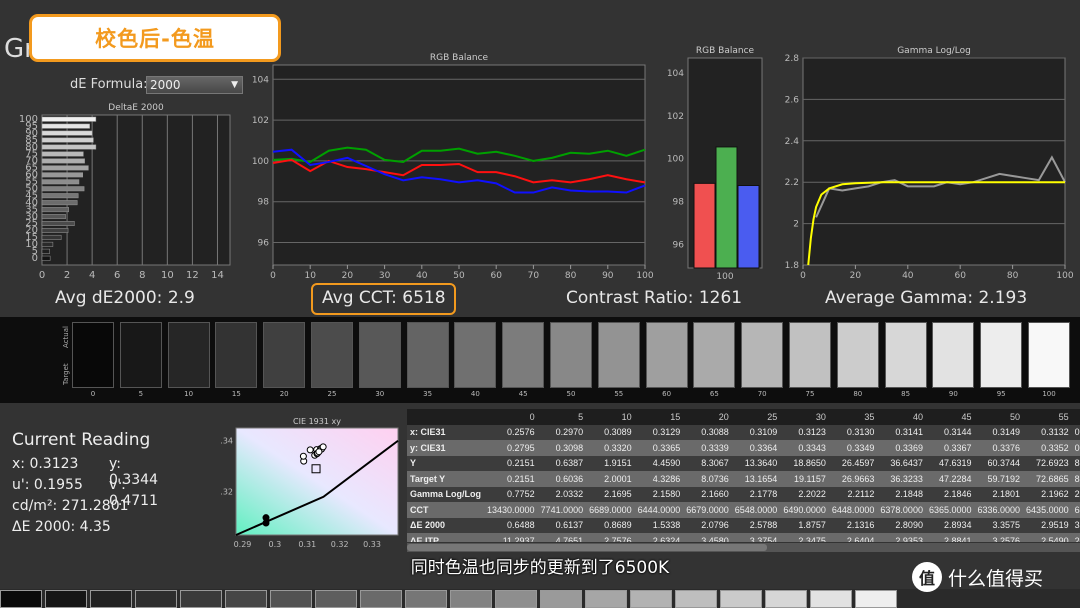  Describe the element at coordinates (999, 525) in the screenshot. I see `table-cell: 3.3575` at that location.